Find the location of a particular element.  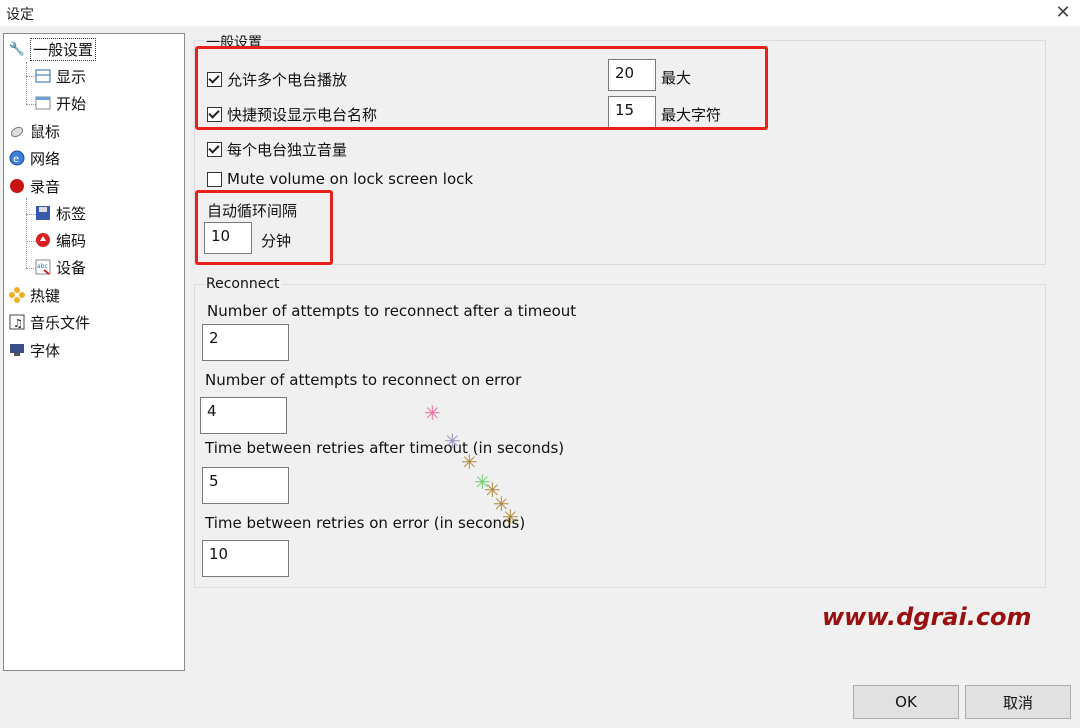

svg-text: abc is located at coordinates (42, 266).